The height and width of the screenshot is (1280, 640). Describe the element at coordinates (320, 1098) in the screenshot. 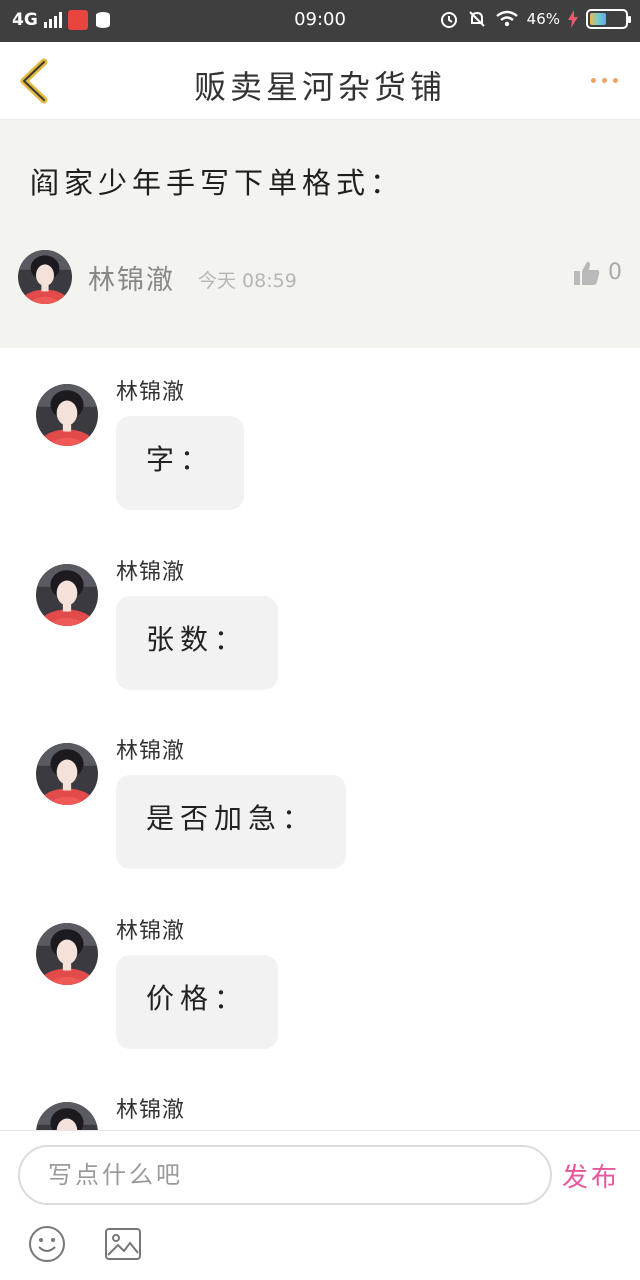

I see `comment-item: 林锦澈` at that location.